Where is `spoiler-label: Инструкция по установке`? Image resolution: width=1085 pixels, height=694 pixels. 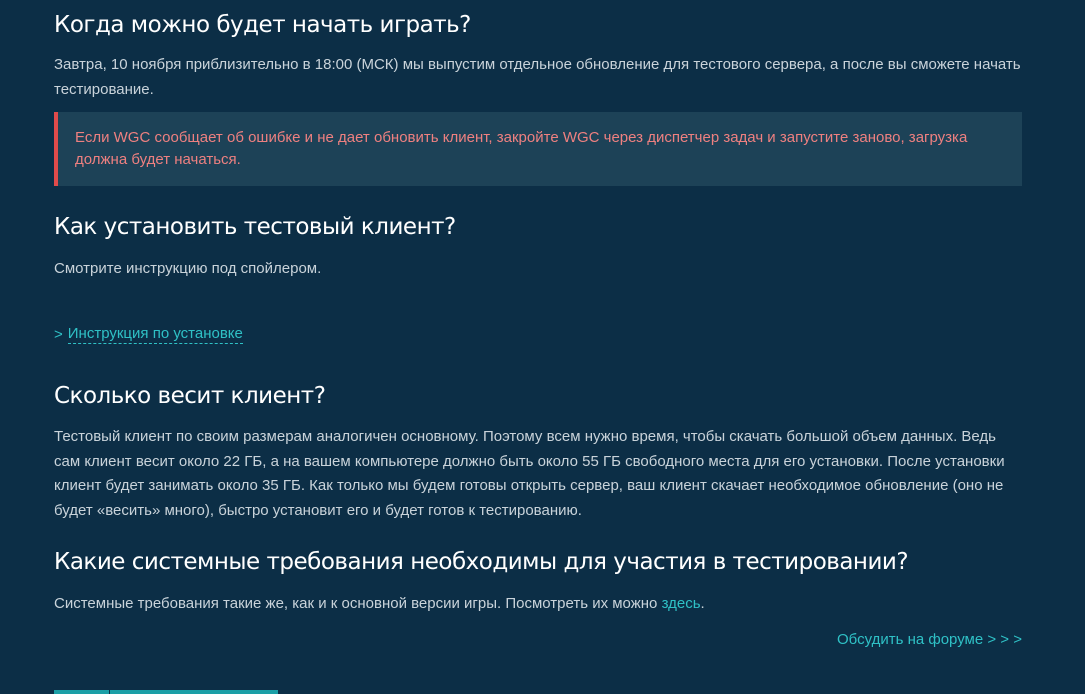 spoiler-label: Инструкция по установке is located at coordinates (155, 334).